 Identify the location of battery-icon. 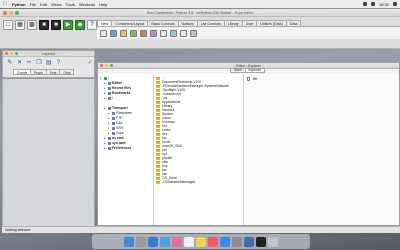
(372, 4).